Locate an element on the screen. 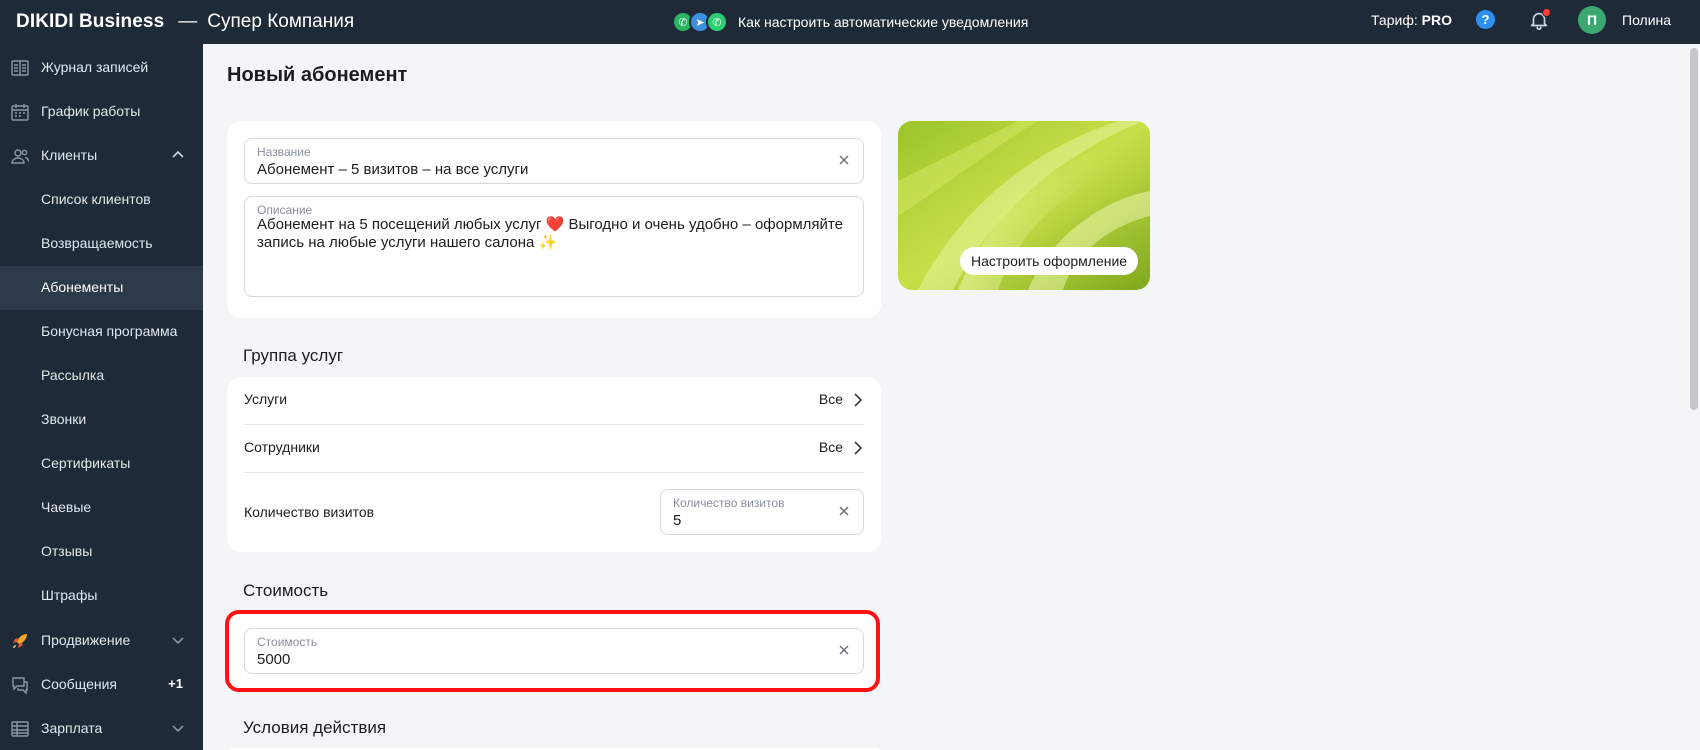  sidebar-item-bonus: Бонусная программа is located at coordinates (101, 332).